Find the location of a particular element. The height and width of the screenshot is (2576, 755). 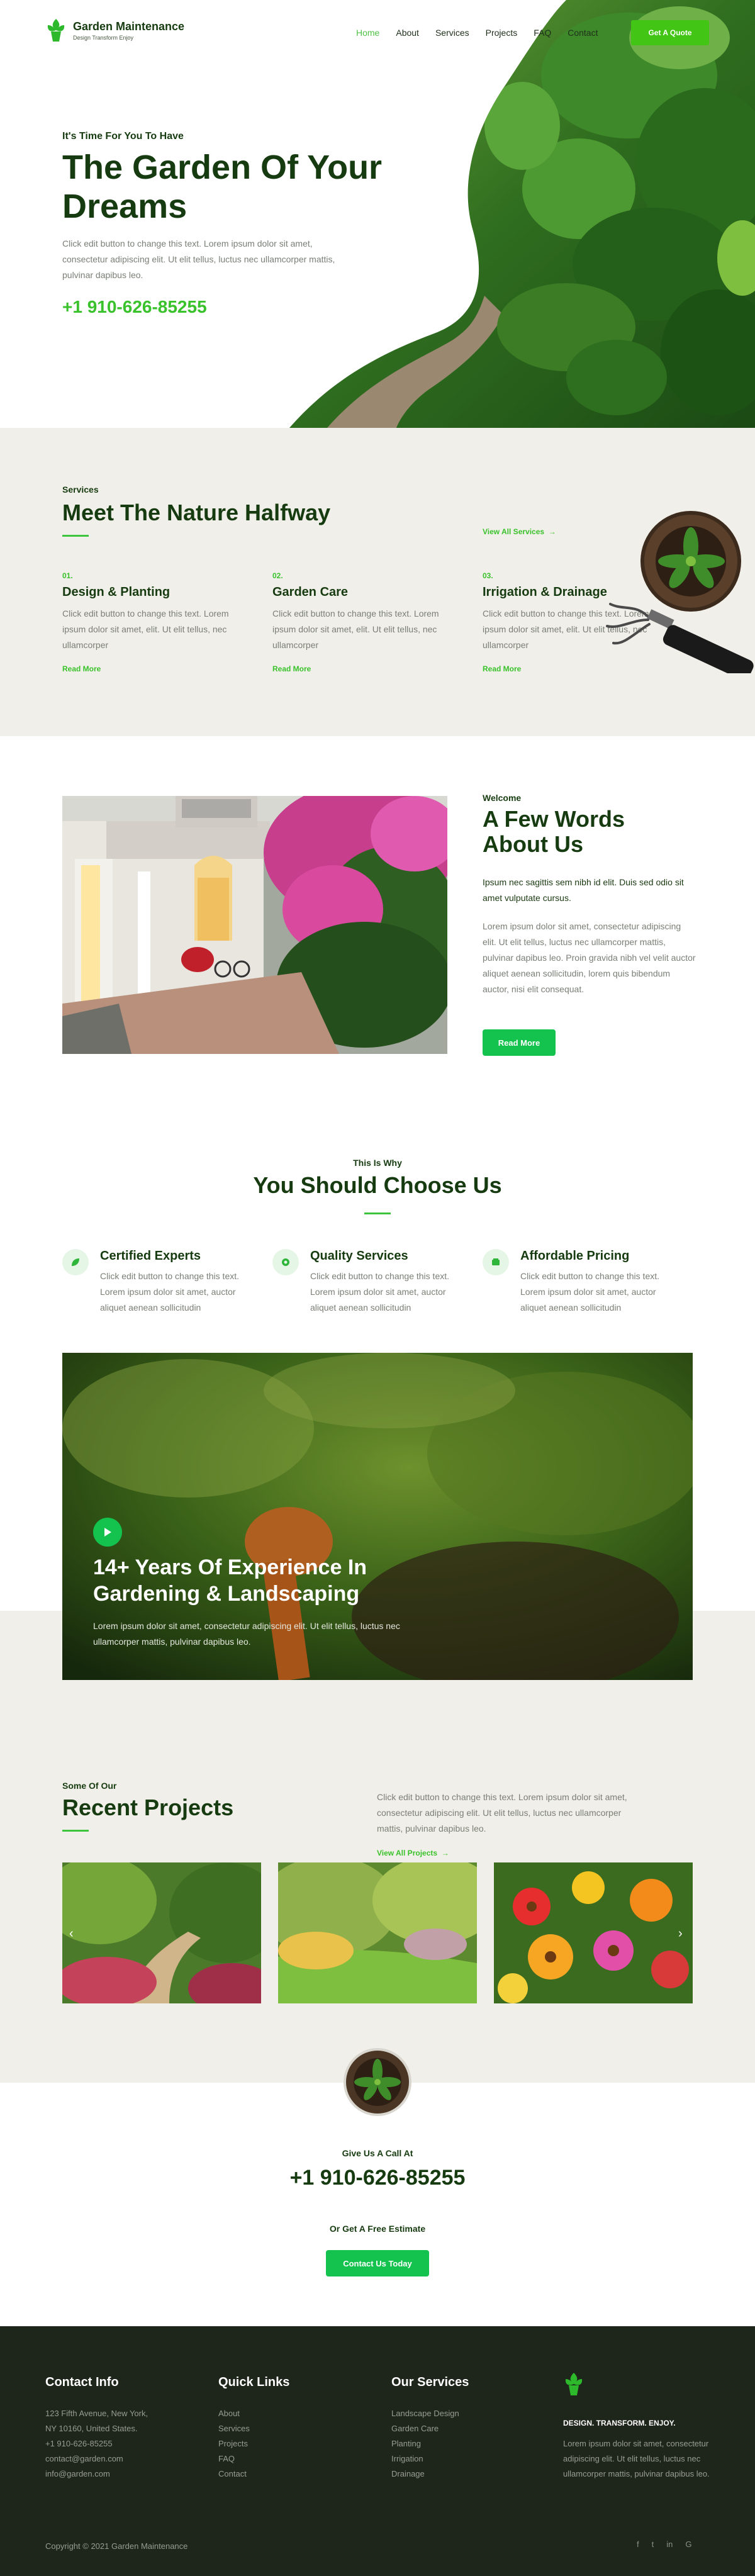

view-all-services-link: View All Services → is located at coordinates (519, 531).